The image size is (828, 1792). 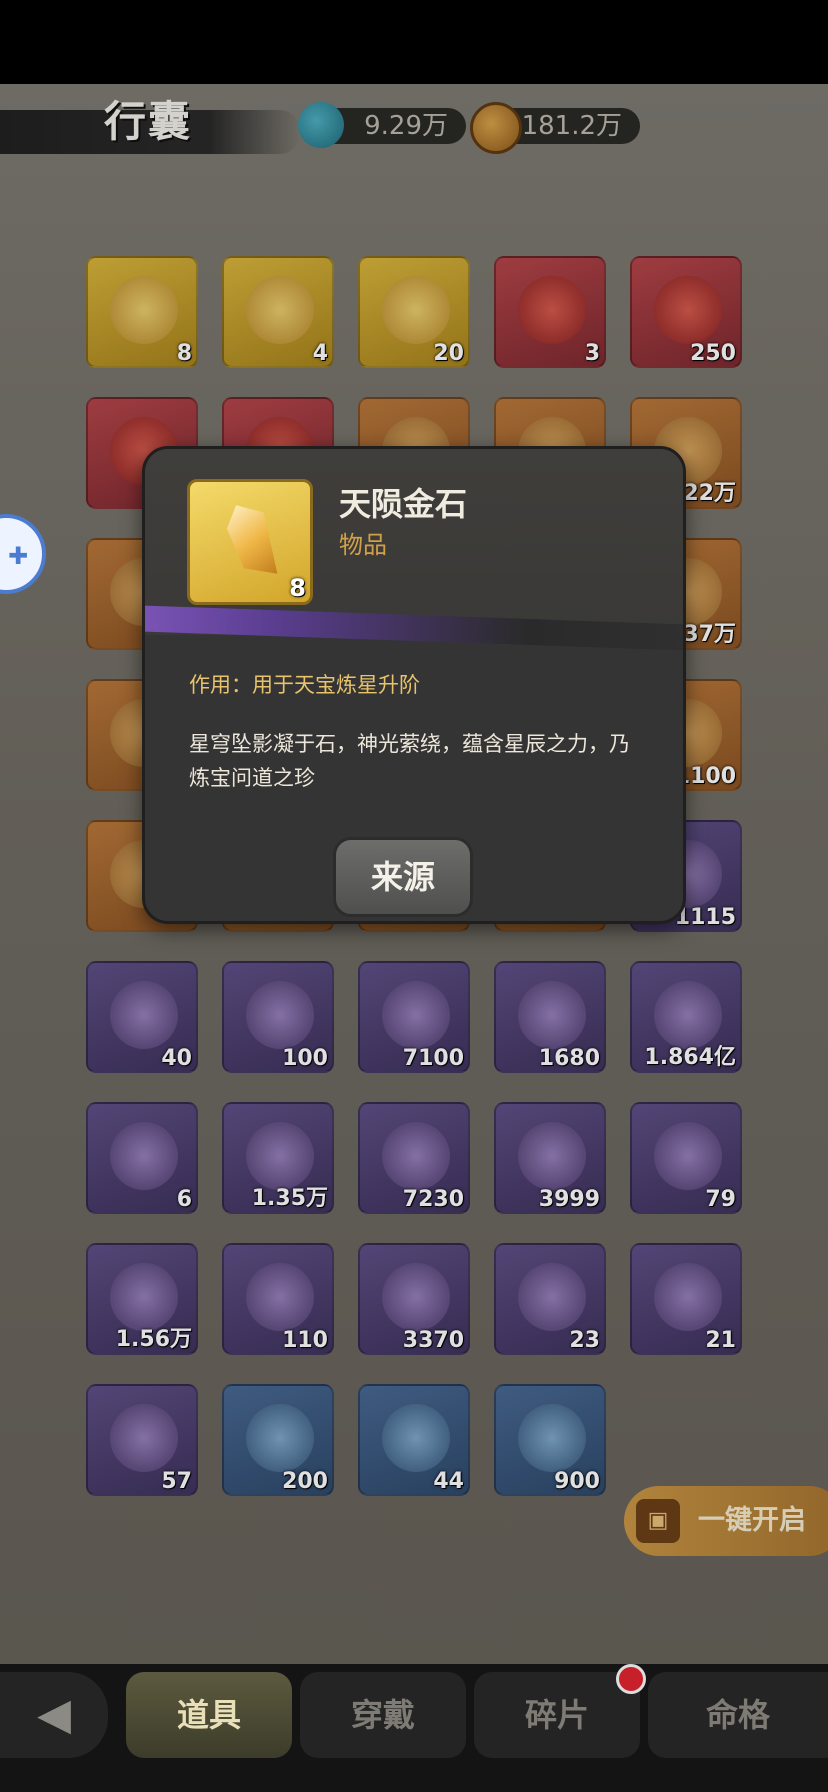 What do you see at coordinates (569, 1058) in the screenshot?
I see `slot-count: 1680` at bounding box center [569, 1058].